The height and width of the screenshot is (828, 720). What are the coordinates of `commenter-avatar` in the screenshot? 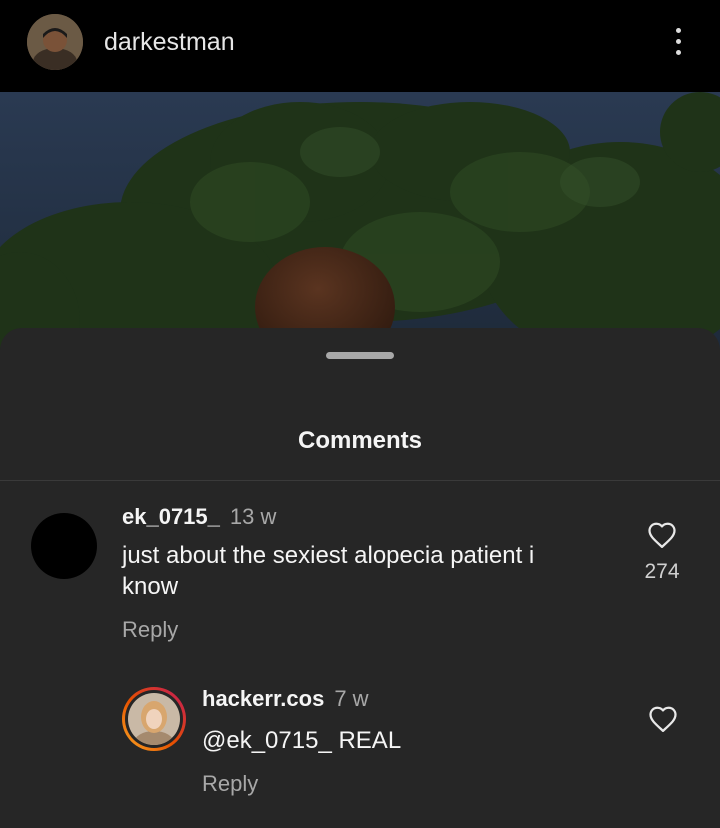 It's located at (64, 546).